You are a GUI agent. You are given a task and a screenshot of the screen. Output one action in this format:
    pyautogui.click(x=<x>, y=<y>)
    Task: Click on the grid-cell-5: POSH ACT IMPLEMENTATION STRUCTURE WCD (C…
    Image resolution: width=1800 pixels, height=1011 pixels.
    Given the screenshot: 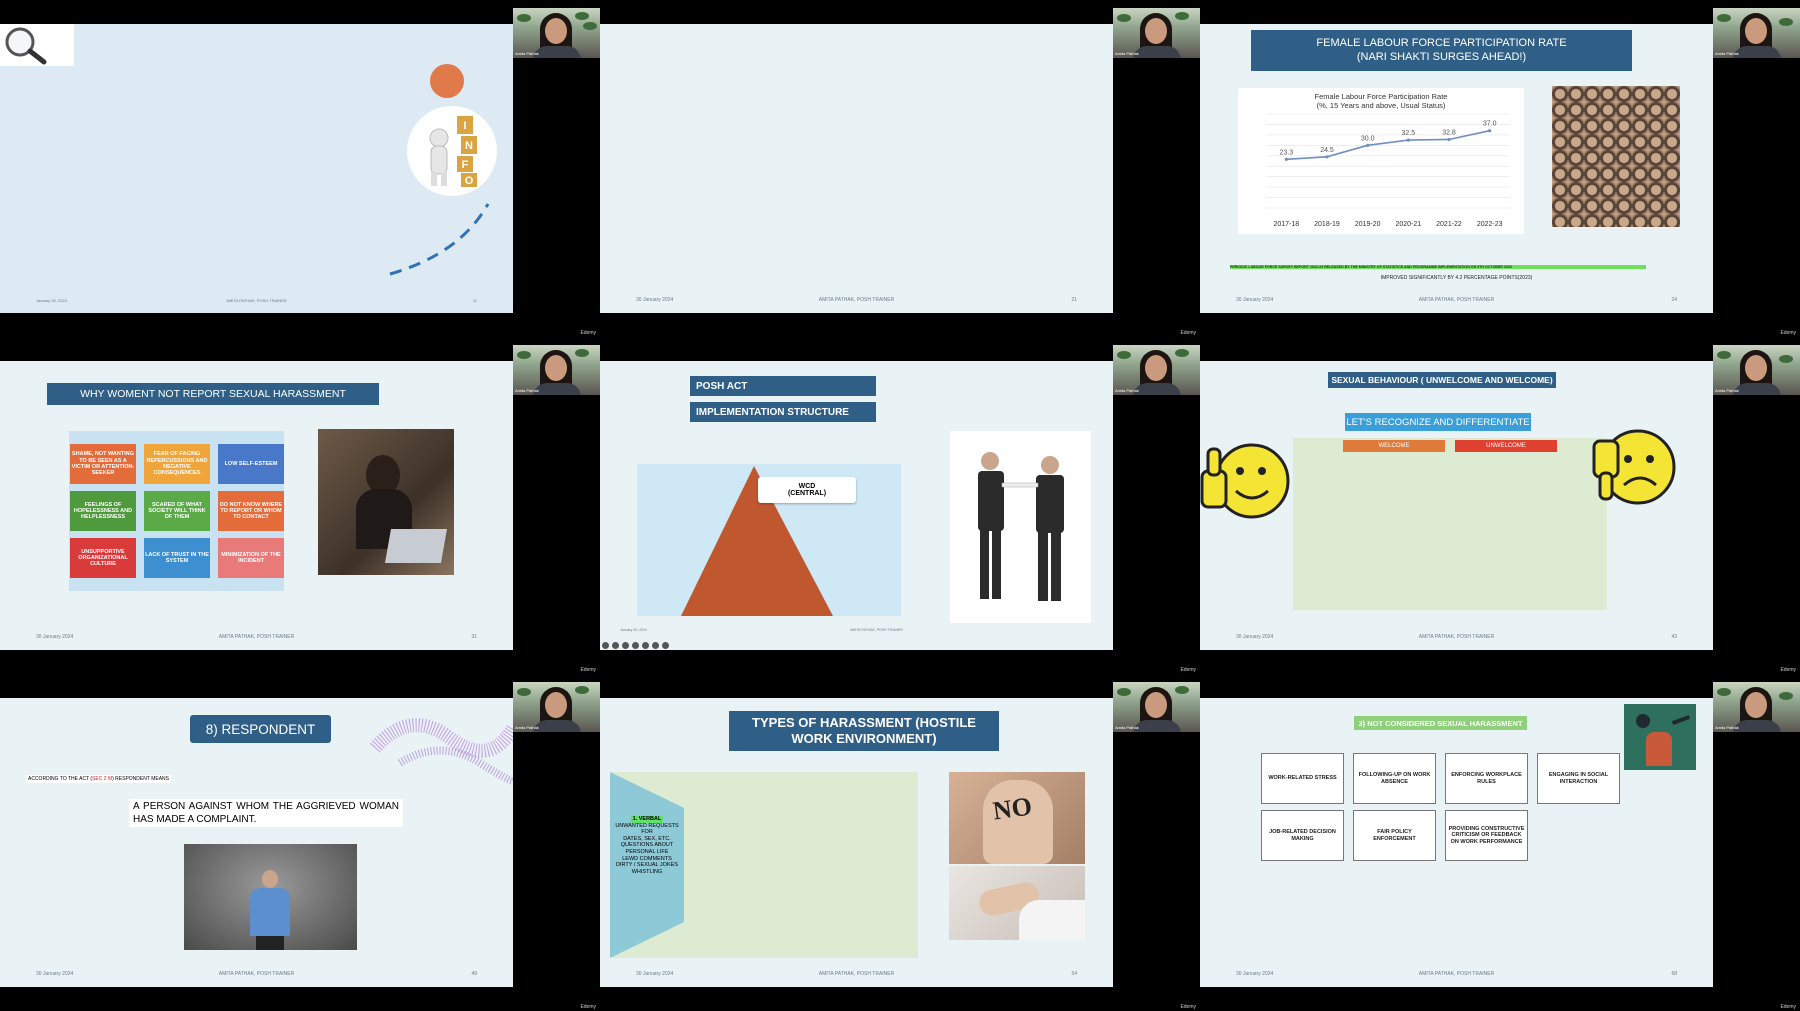 What is the action you would take?
    pyautogui.click(x=900, y=505)
    